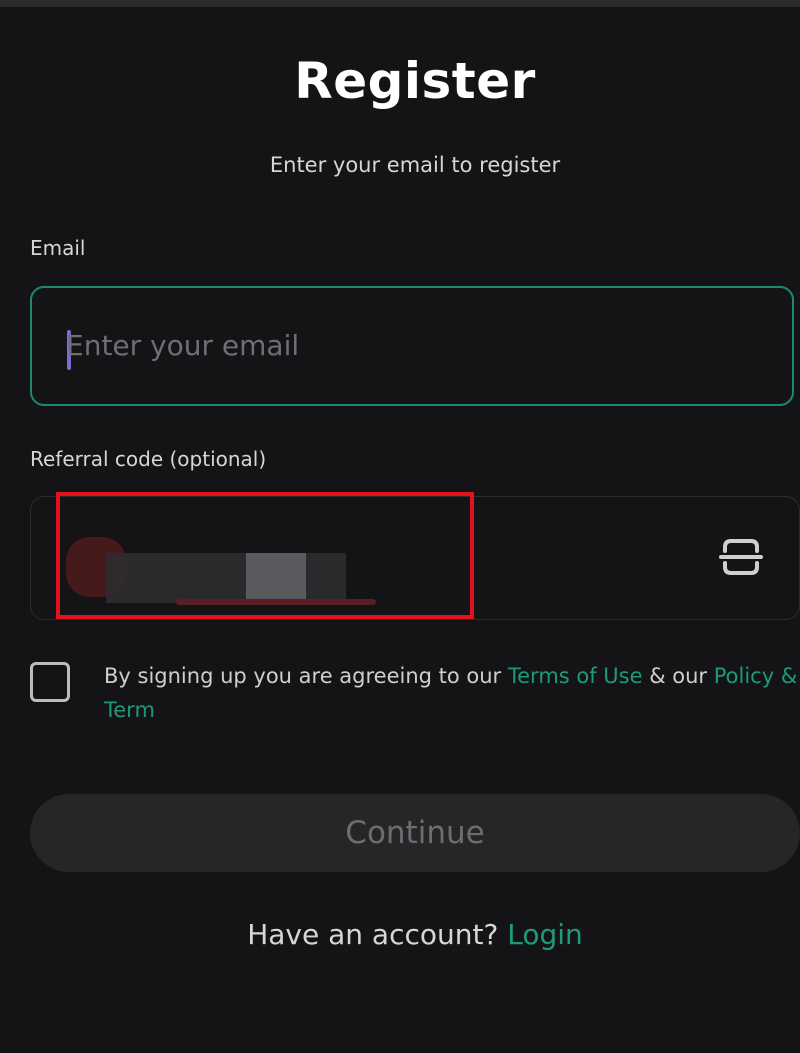  I want to click on terms-checkbox, so click(50, 682).